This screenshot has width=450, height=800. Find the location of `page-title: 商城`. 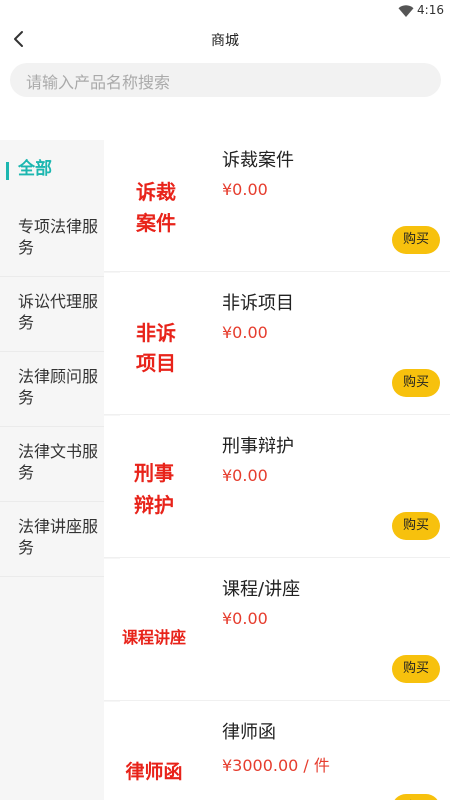

page-title: 商城 is located at coordinates (225, 41).